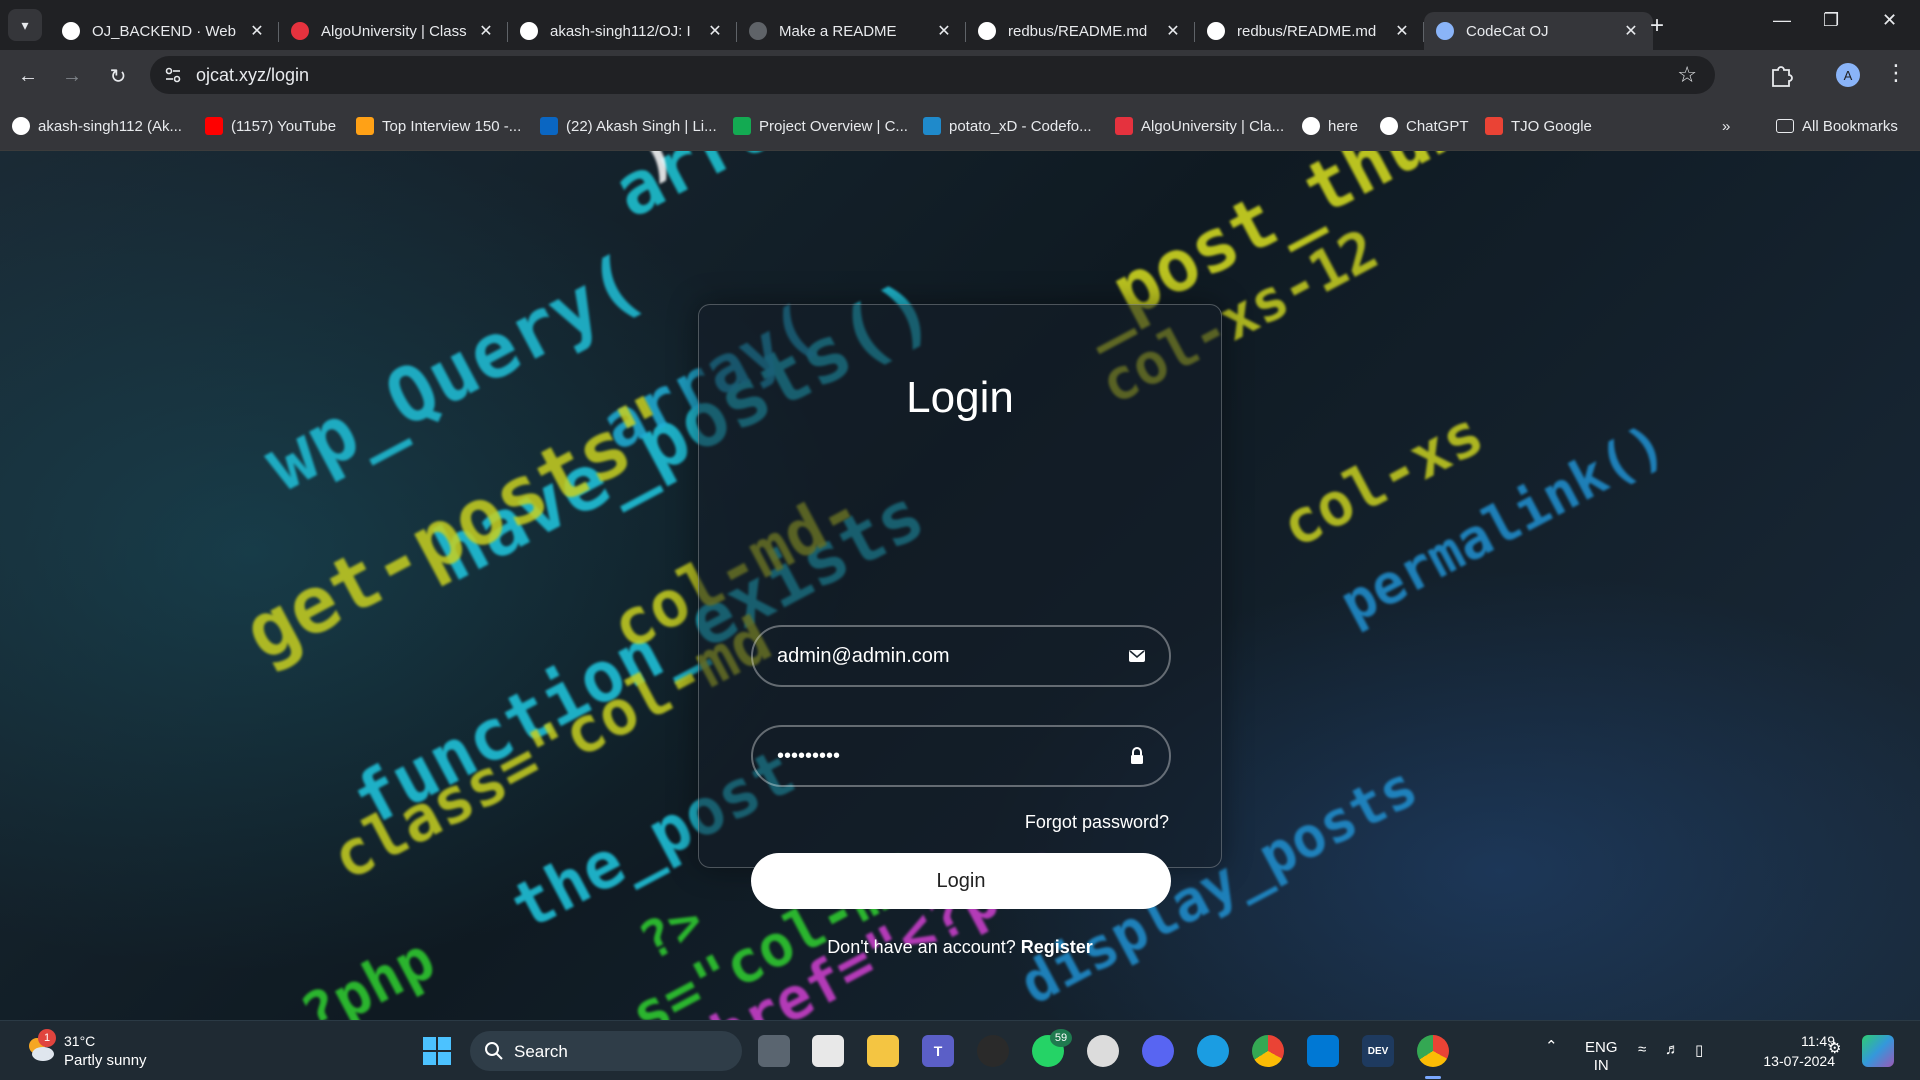 The height and width of the screenshot is (1080, 1920). I want to click on bookmark-8: ChatGPT, so click(1424, 126).